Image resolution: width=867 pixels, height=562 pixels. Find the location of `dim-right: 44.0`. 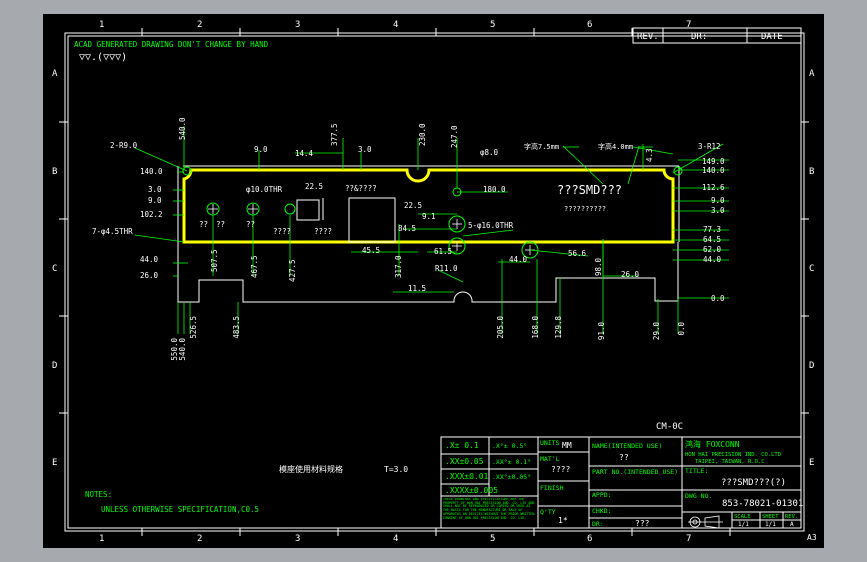

dim-right: 44.0 is located at coordinates (712, 259).